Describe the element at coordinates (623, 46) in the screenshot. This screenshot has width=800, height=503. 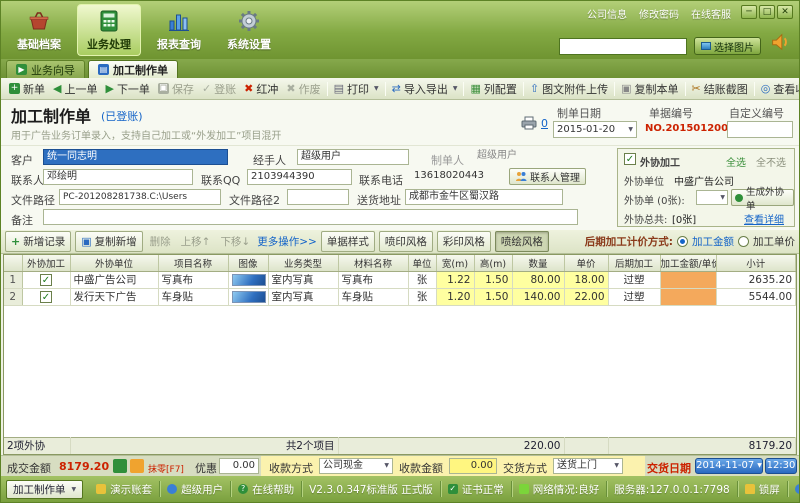
I see `search-input` at that location.